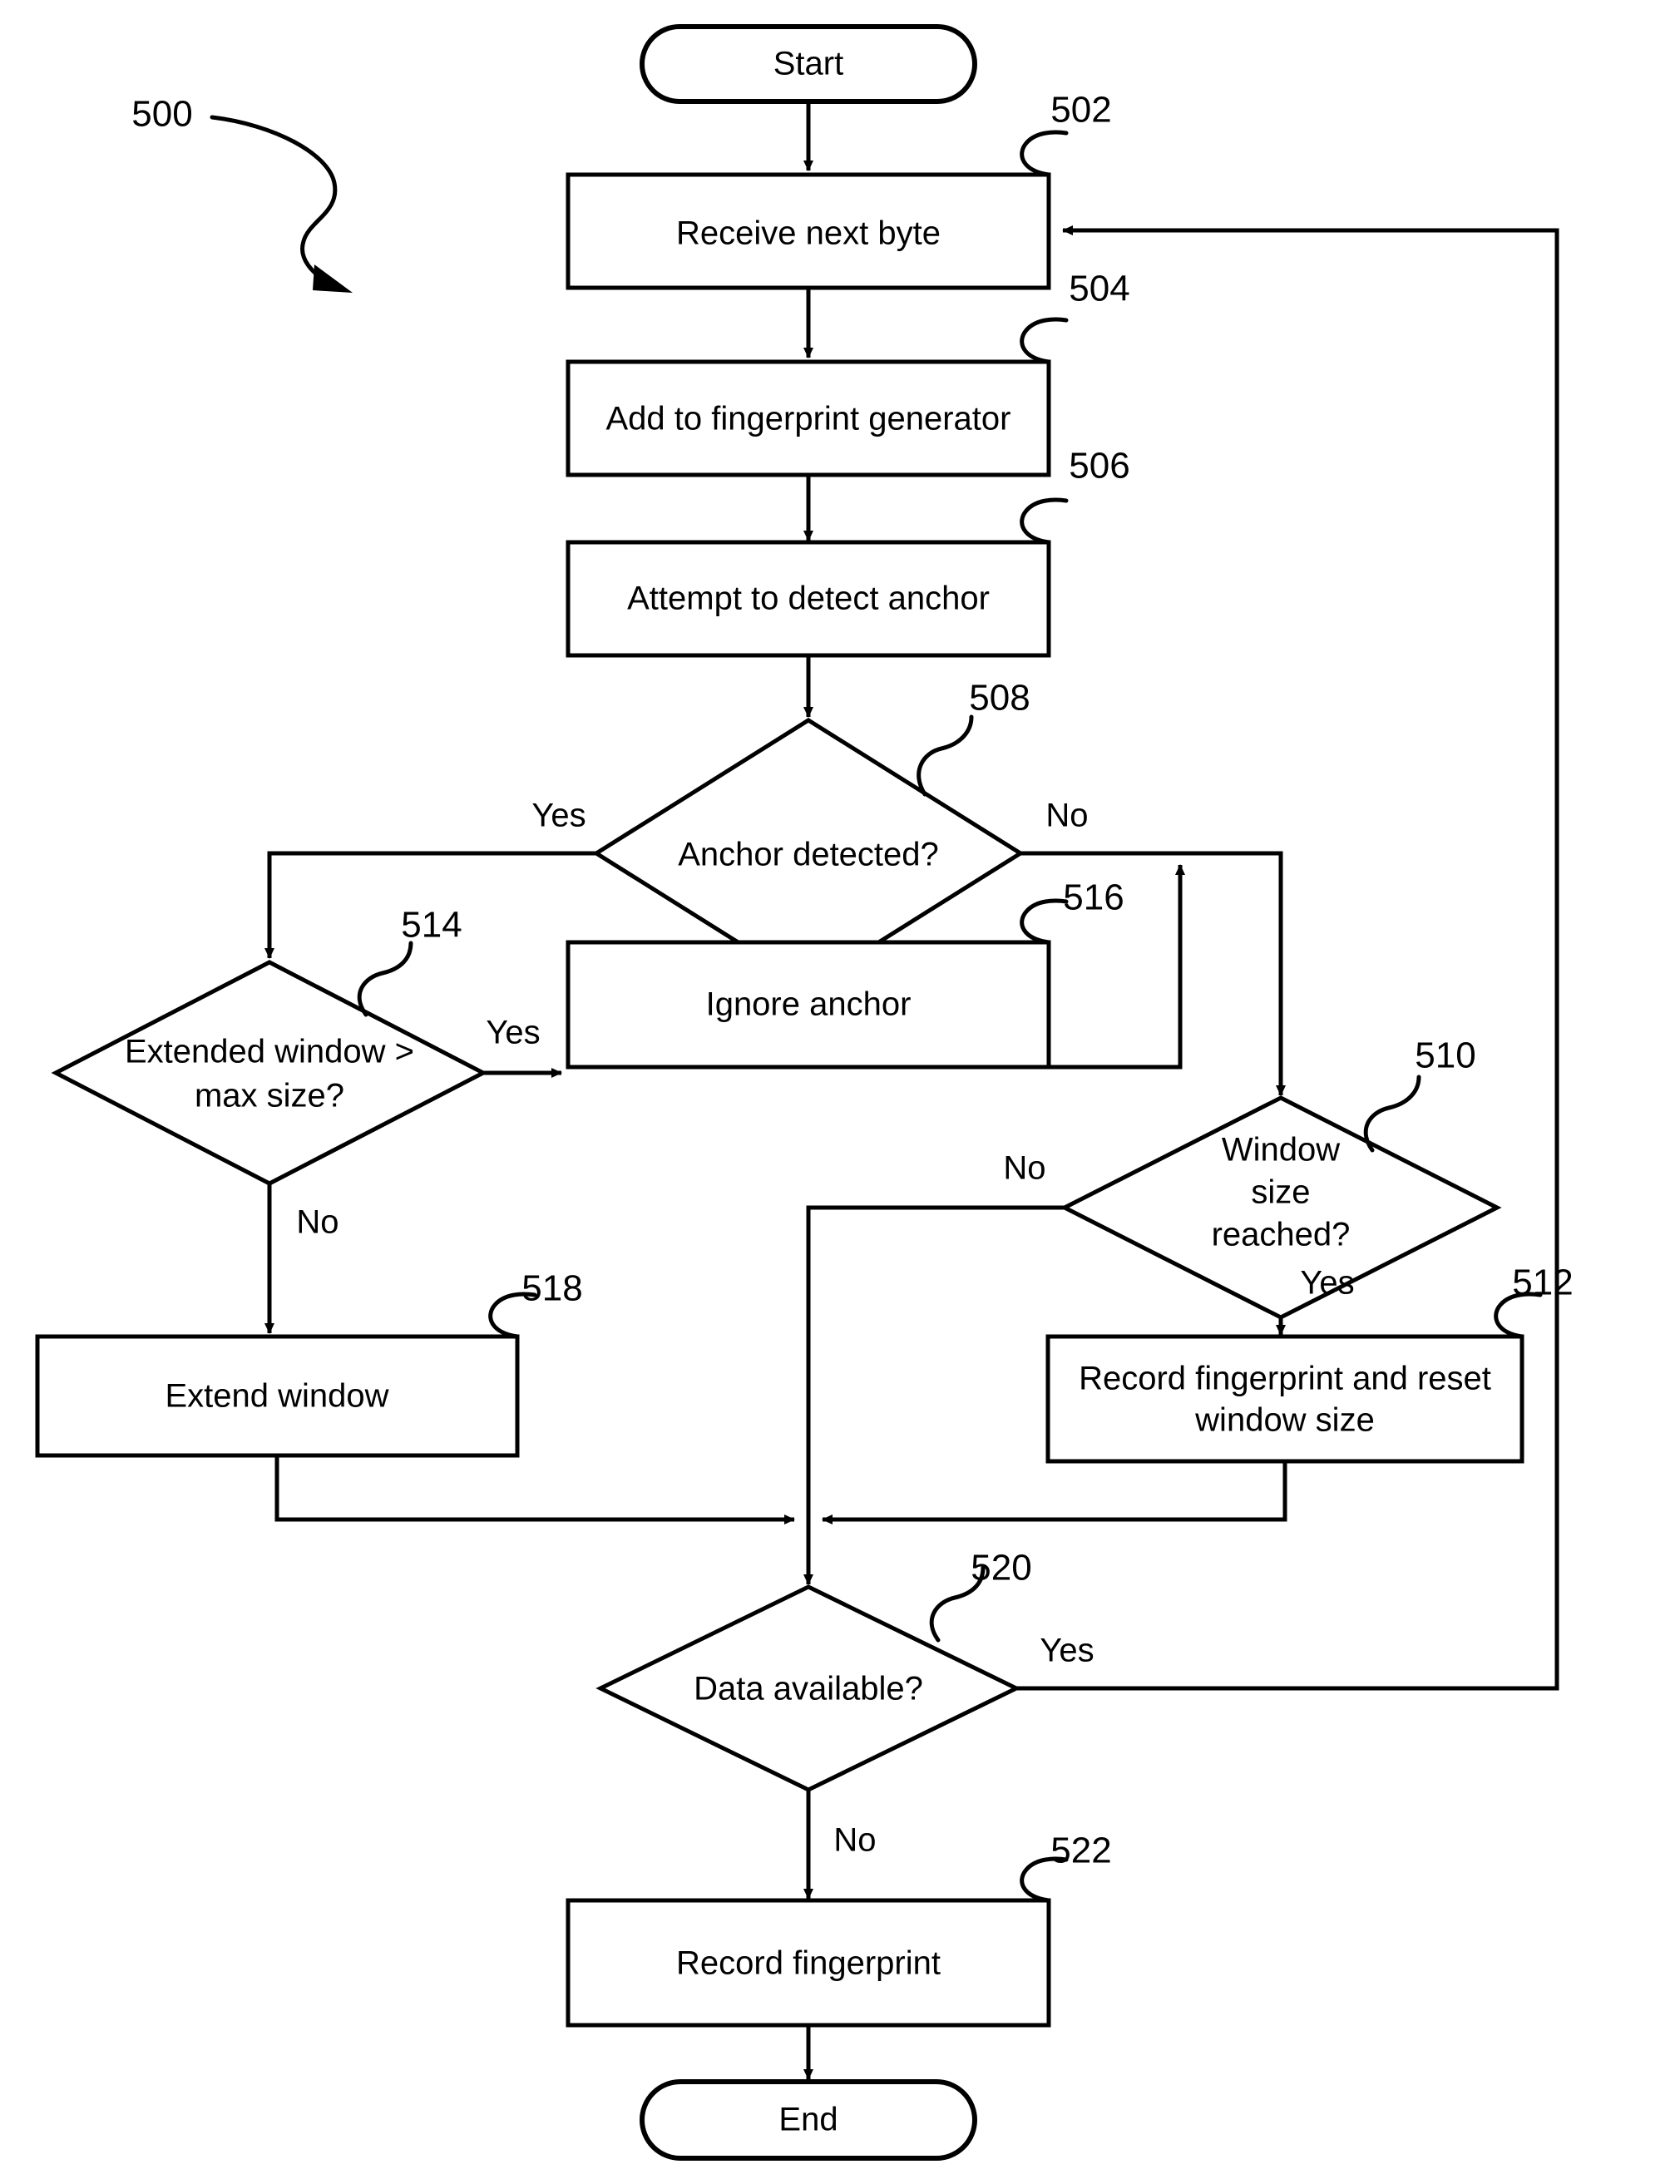 The height and width of the screenshot is (2184, 1680). What do you see at coordinates (1327, 1283) in the screenshot?
I see `edge-label-window-yes: Yes` at bounding box center [1327, 1283].